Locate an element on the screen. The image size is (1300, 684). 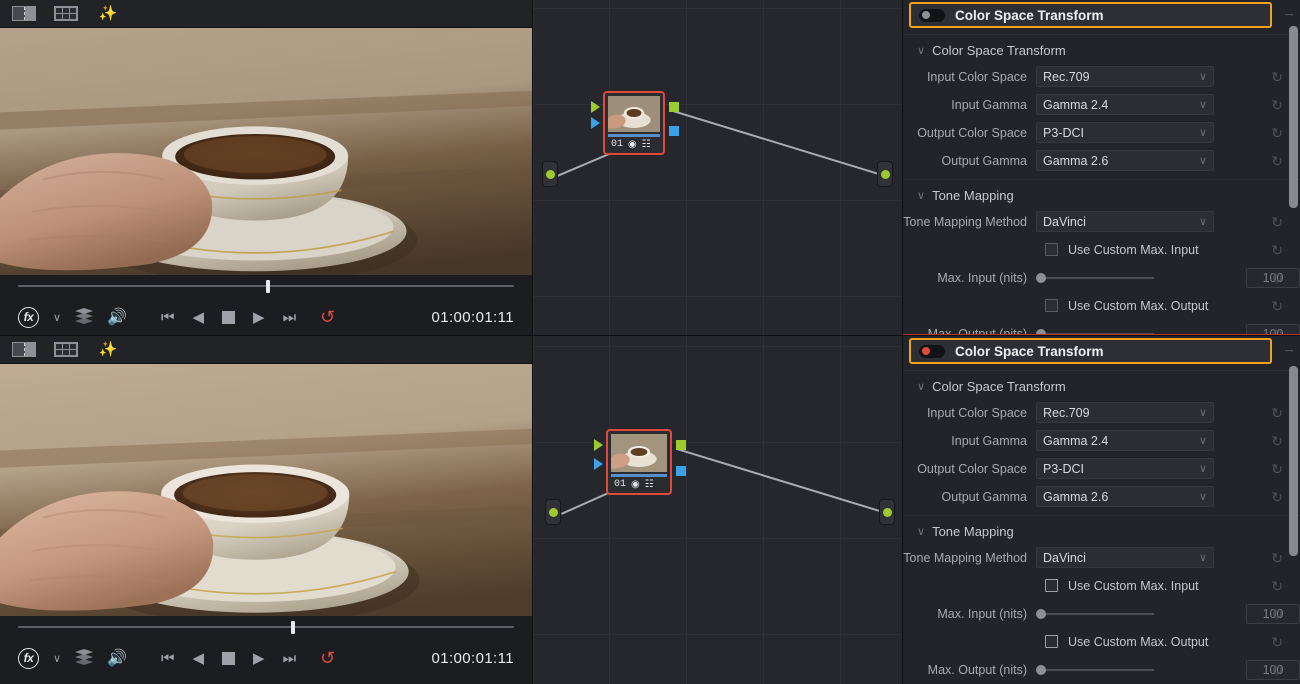
field-label: Output Color Space is located at coordinates (972, 468).